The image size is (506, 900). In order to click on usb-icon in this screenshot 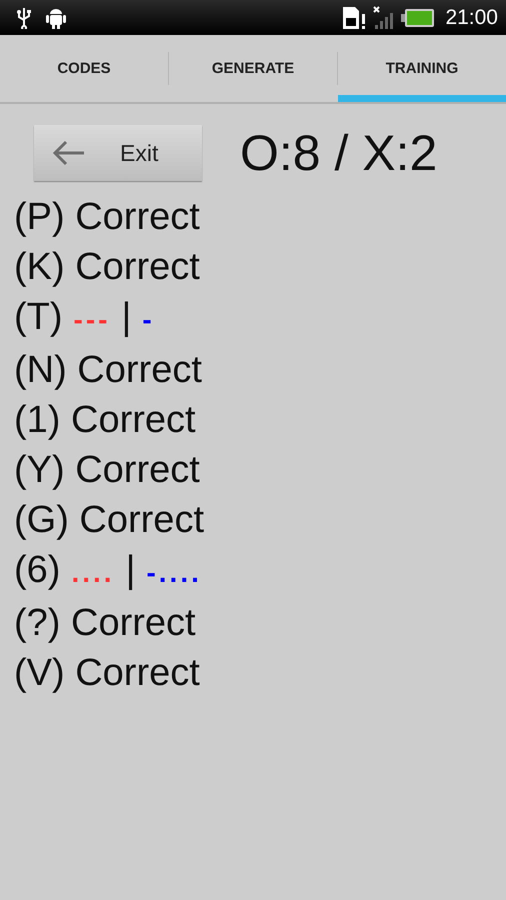, I will do `click(24, 17)`.